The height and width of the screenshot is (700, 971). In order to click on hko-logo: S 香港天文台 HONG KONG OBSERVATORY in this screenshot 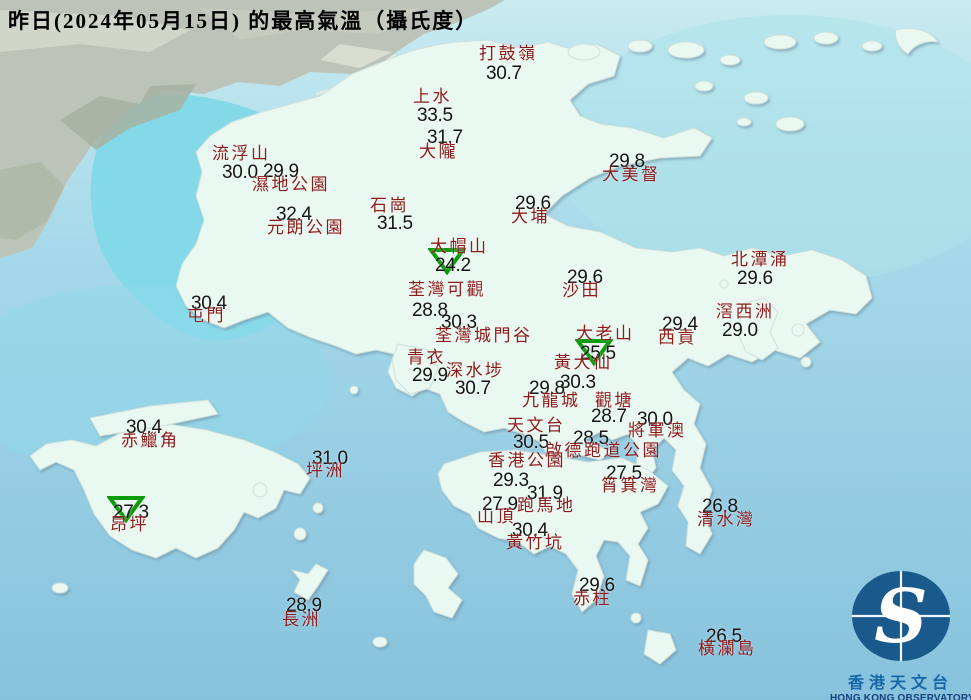, I will do `click(900, 635)`.